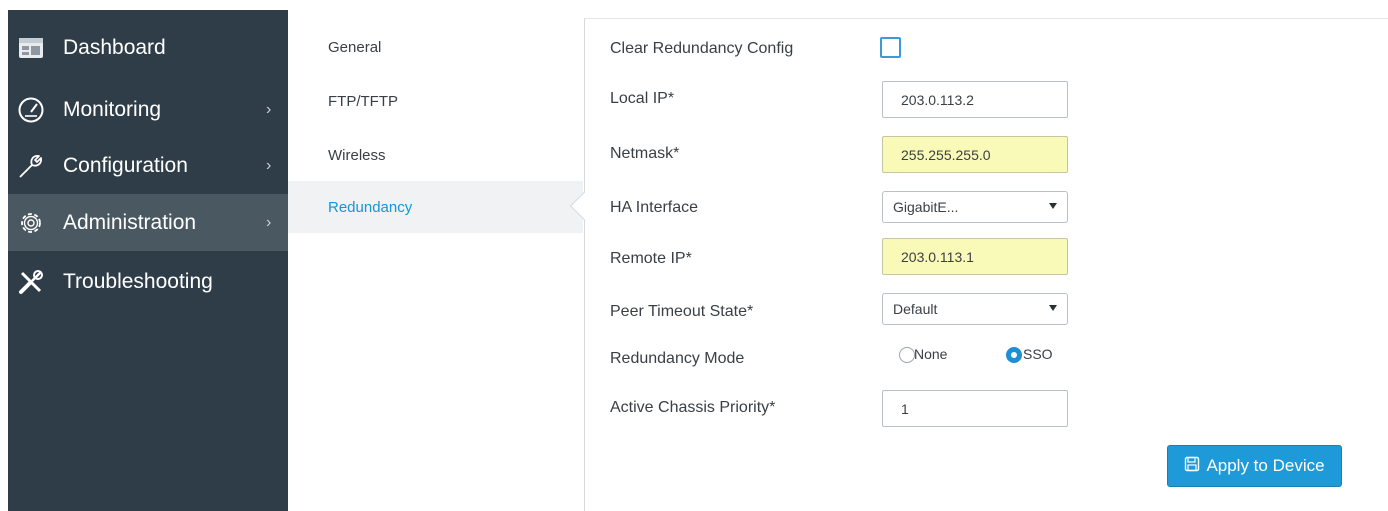  What do you see at coordinates (931, 354) in the screenshot?
I see `mode-none-label: None` at bounding box center [931, 354].